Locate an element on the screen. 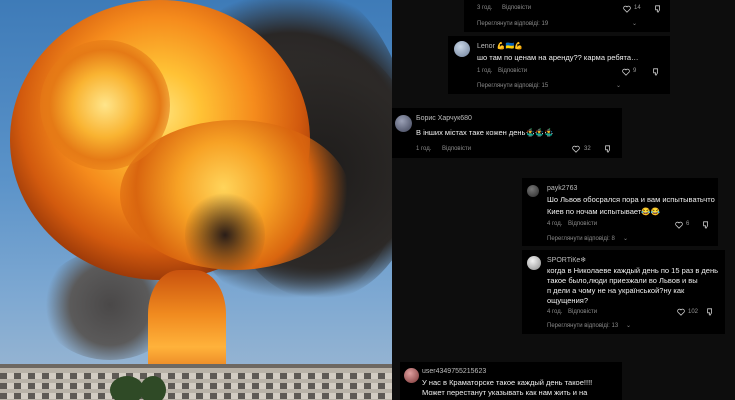  like-count: 6 is located at coordinates (688, 224).